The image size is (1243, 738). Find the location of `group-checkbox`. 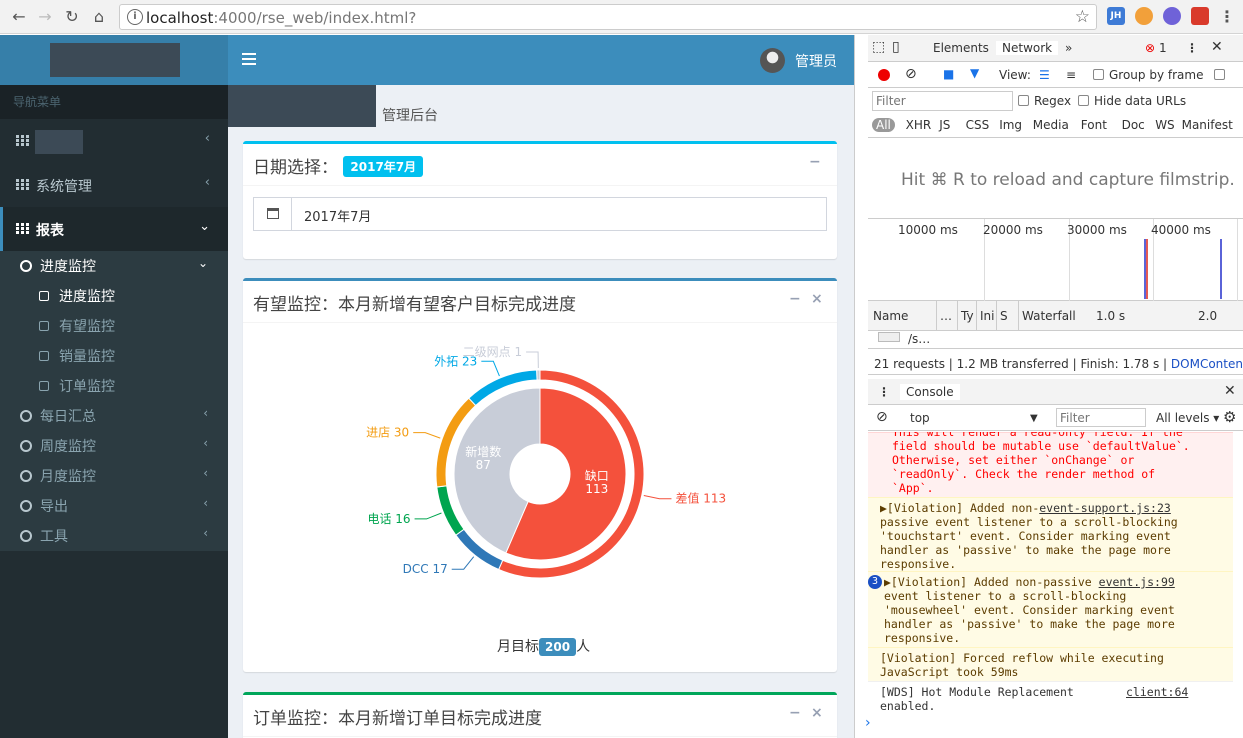

group-checkbox is located at coordinates (1098, 74).